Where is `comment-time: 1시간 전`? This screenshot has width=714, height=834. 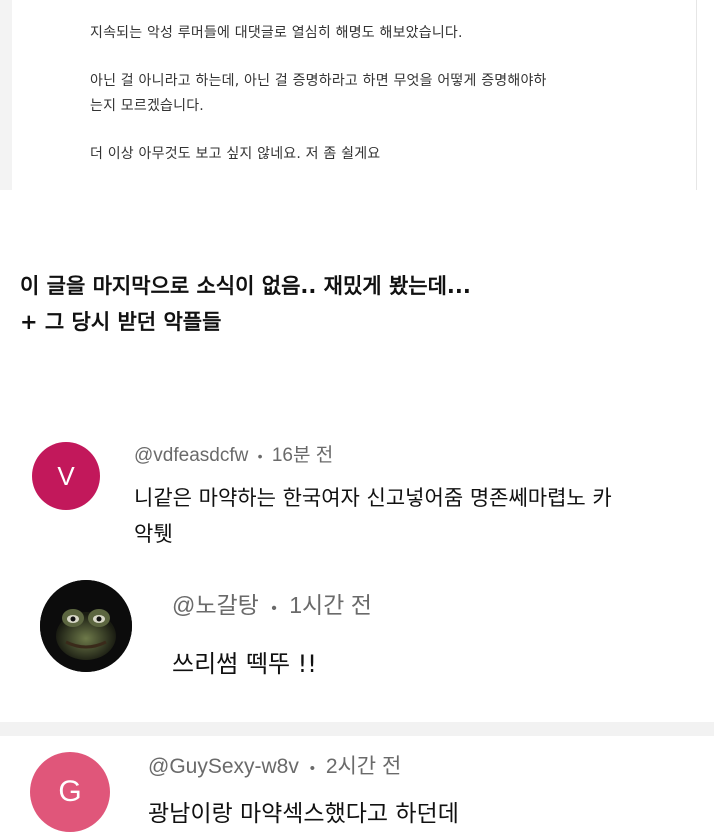 comment-time: 1시간 전 is located at coordinates (330, 605).